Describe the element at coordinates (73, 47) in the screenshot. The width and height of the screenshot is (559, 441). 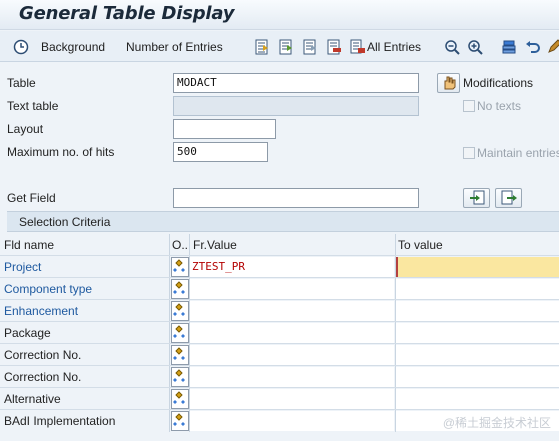
I see `background-label: Background` at that location.